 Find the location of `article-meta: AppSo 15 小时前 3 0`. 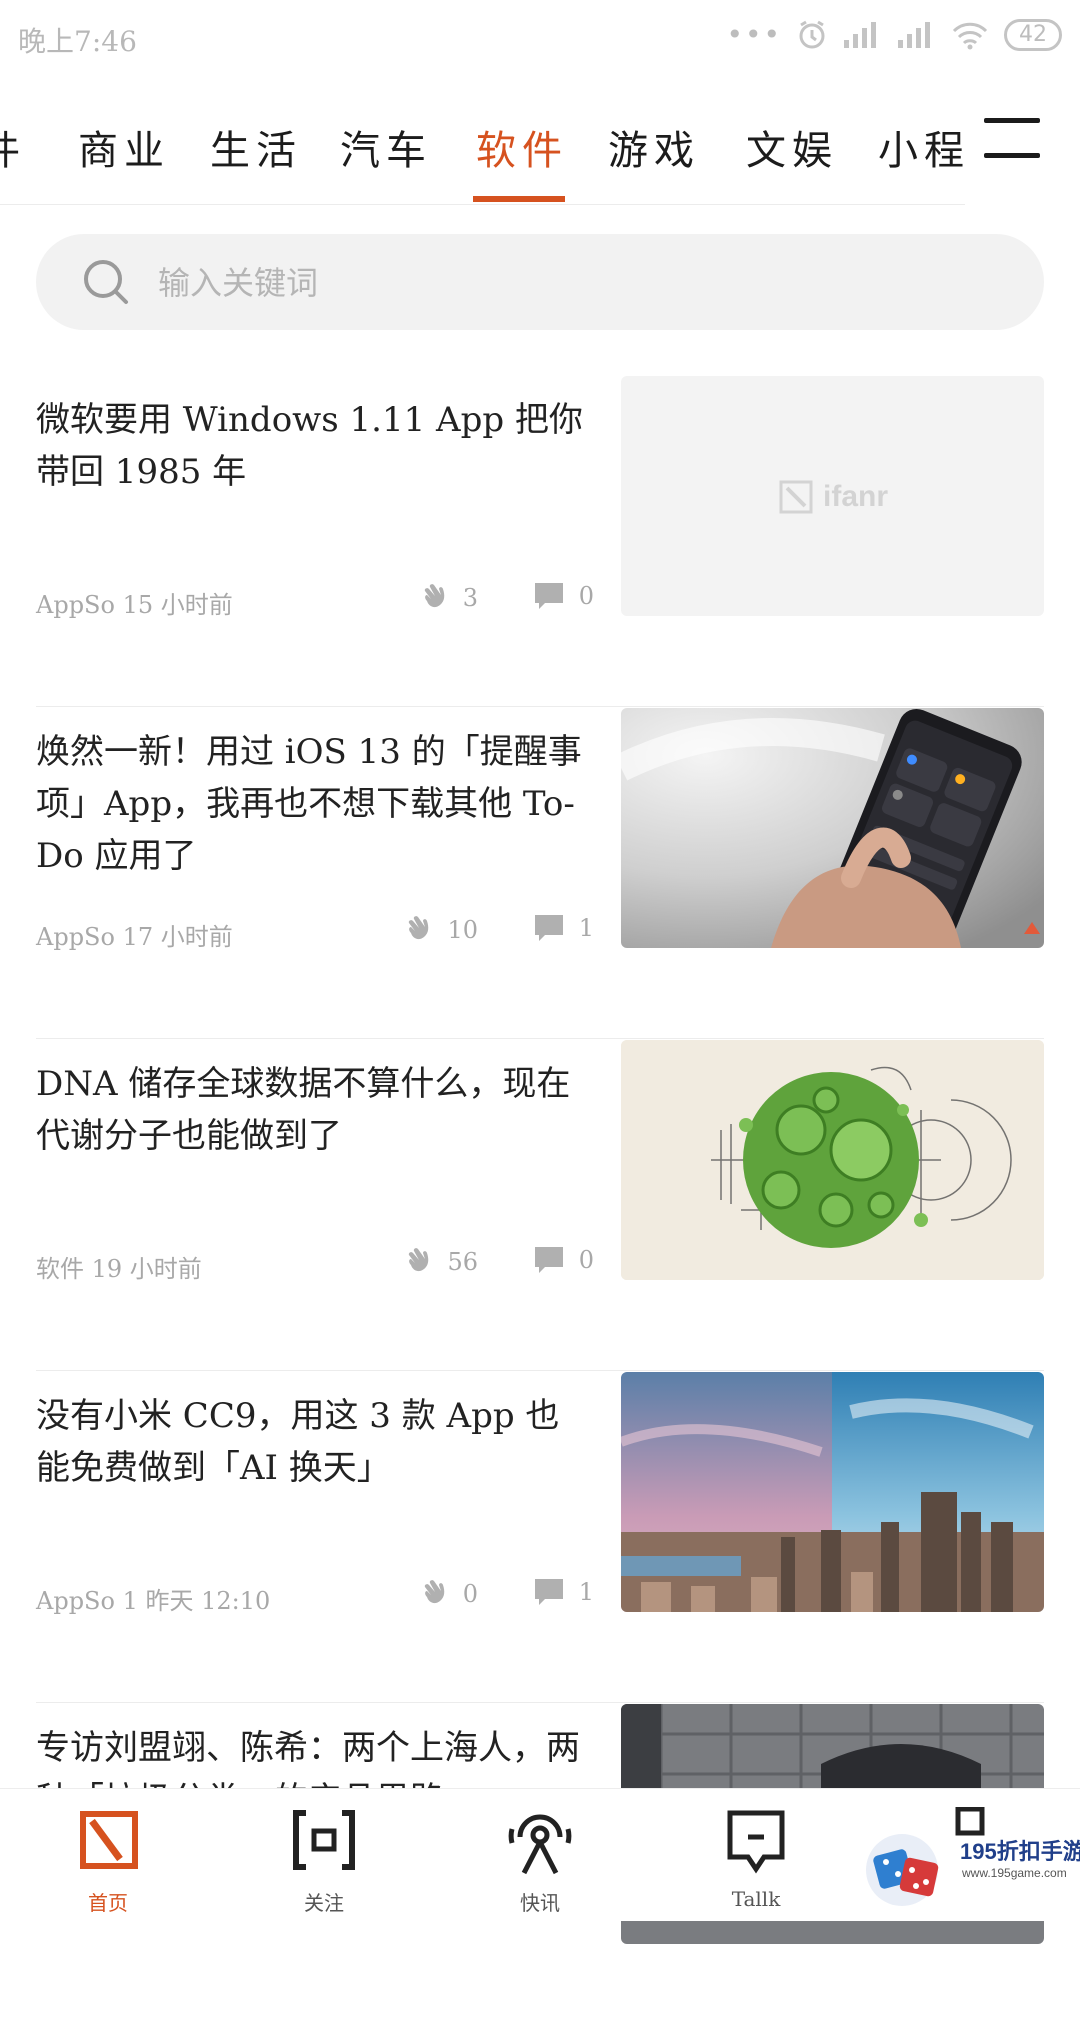

article-meta: AppSo 15 小时前 3 0 is located at coordinates (316, 601).